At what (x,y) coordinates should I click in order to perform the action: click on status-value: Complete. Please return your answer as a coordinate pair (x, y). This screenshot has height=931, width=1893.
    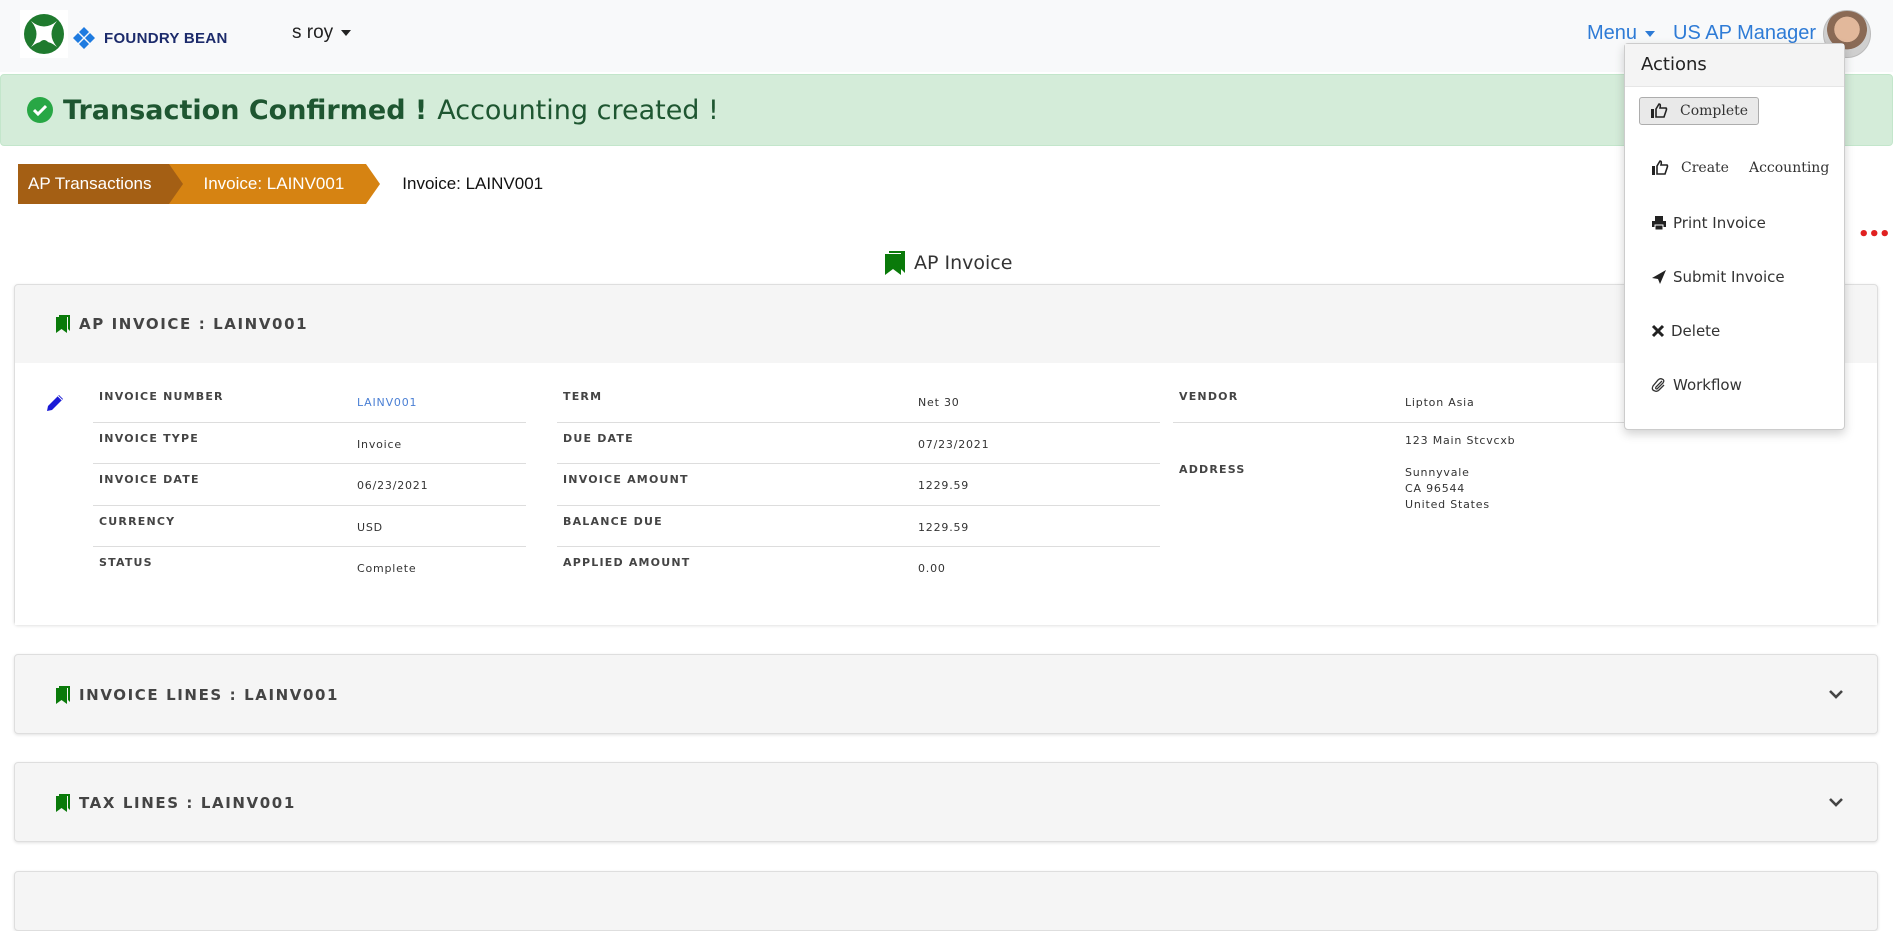
    Looking at the image, I should click on (387, 568).